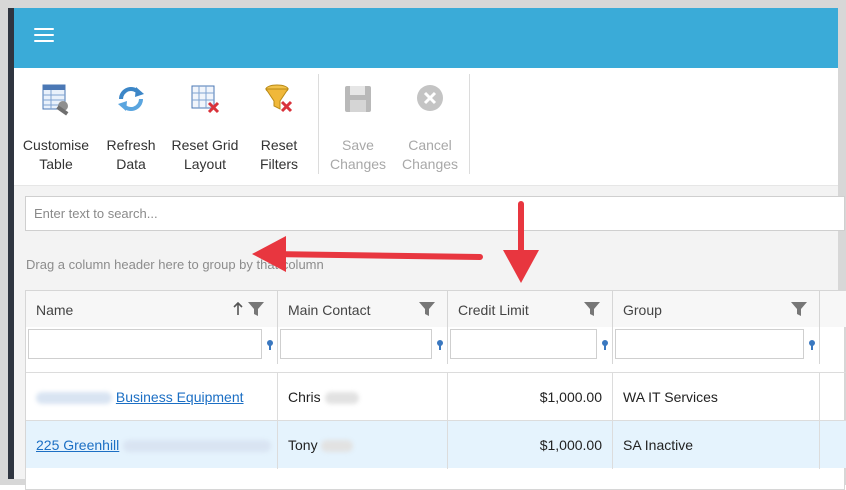 The width and height of the screenshot is (846, 490). I want to click on reset-grid-layout-button: Reset Grid Layout, so click(205, 128).